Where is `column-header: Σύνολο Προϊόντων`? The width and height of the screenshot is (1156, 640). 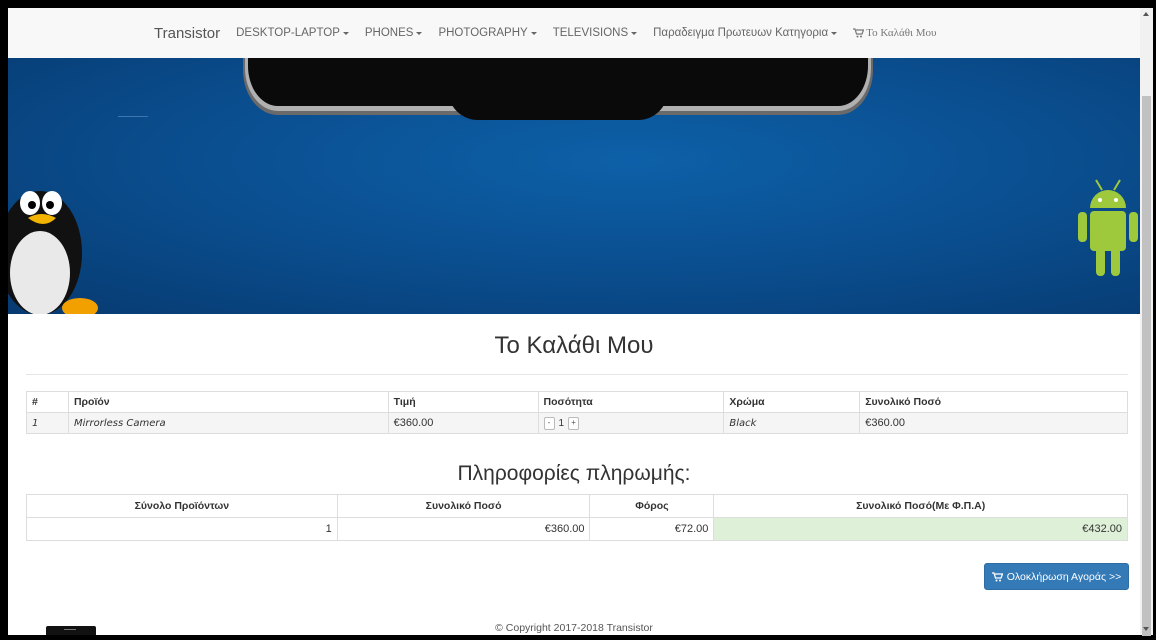
column-header: Σύνολο Προϊόντων is located at coordinates (182, 506).